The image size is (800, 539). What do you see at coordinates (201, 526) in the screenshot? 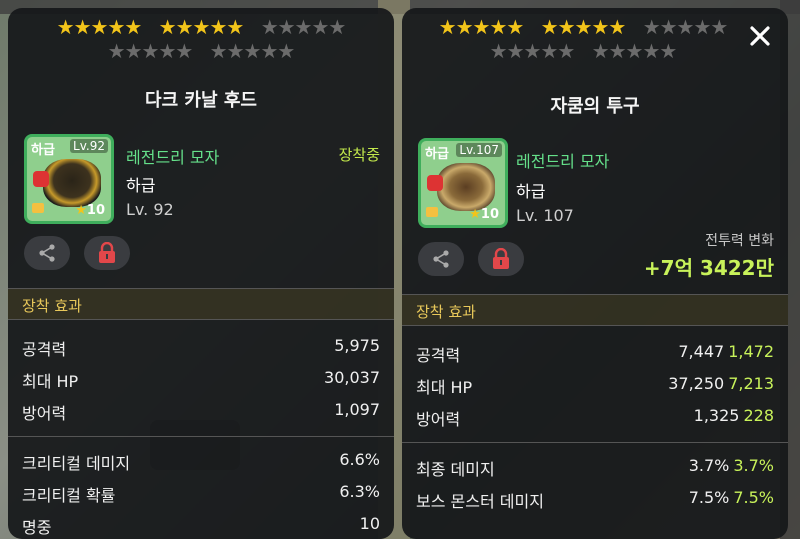
I see `stat-row: 명중 10` at bounding box center [201, 526].